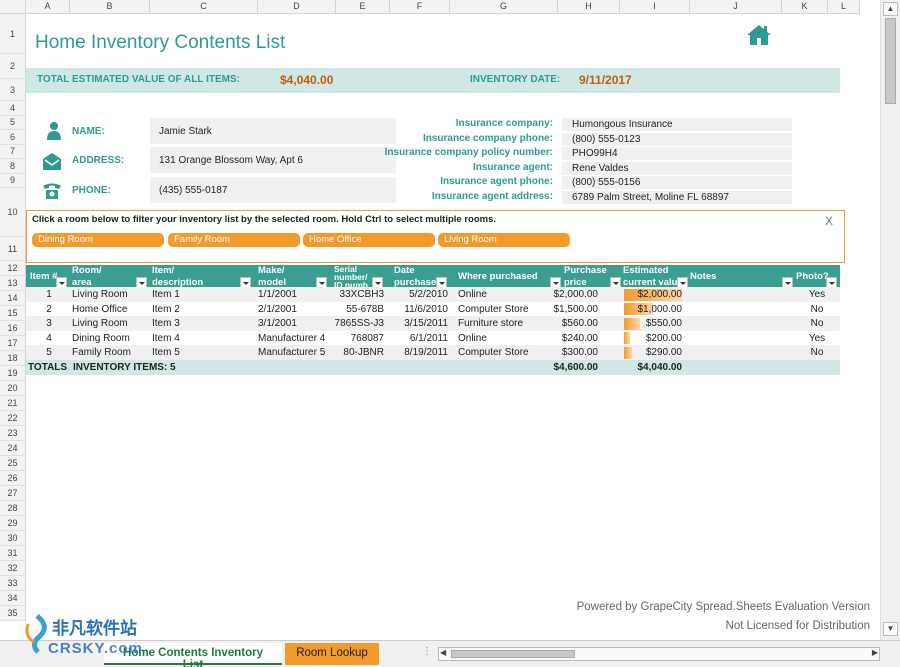  What do you see at coordinates (355, 338) in the screenshot?
I see `cell-serial: 768087` at bounding box center [355, 338].